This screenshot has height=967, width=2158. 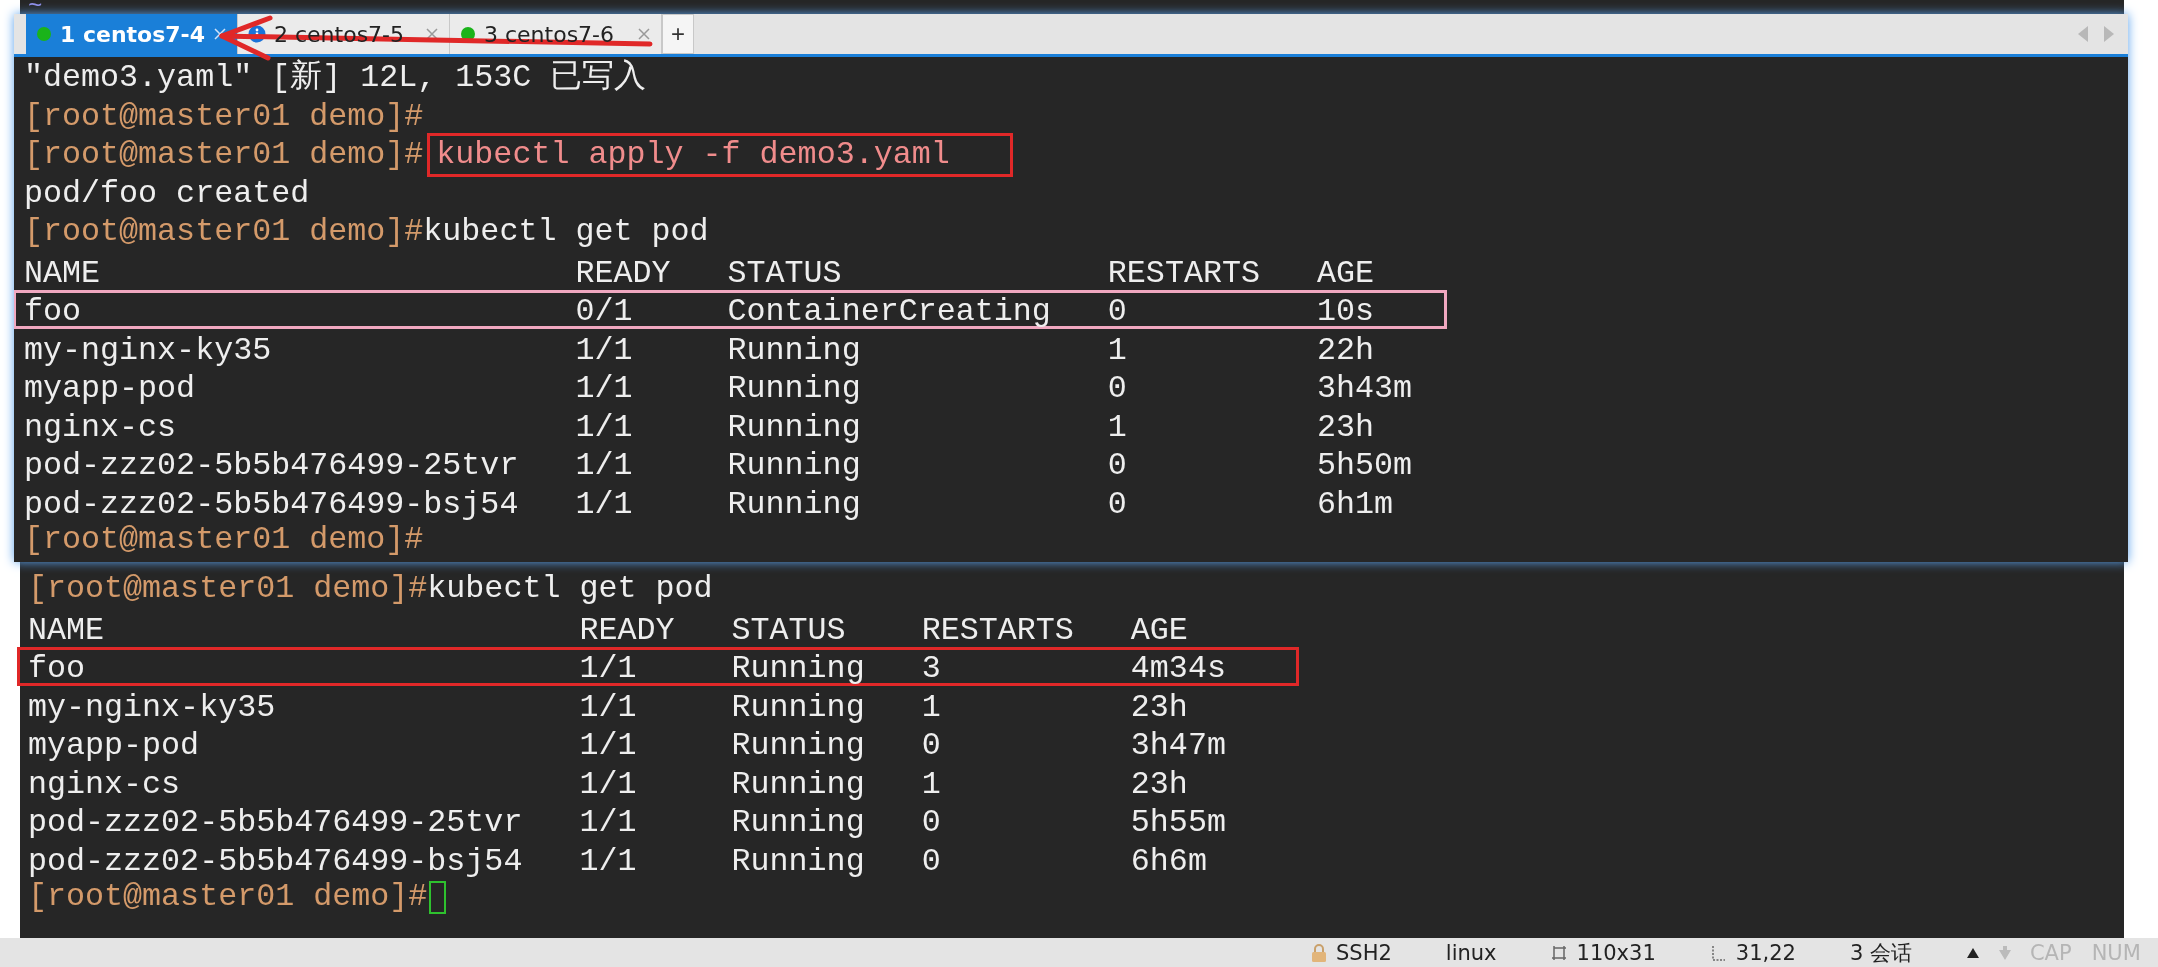 I want to click on terminal-text: "demo3.yaml" [新] 12L, 153C 已写入, so click(x=335, y=78).